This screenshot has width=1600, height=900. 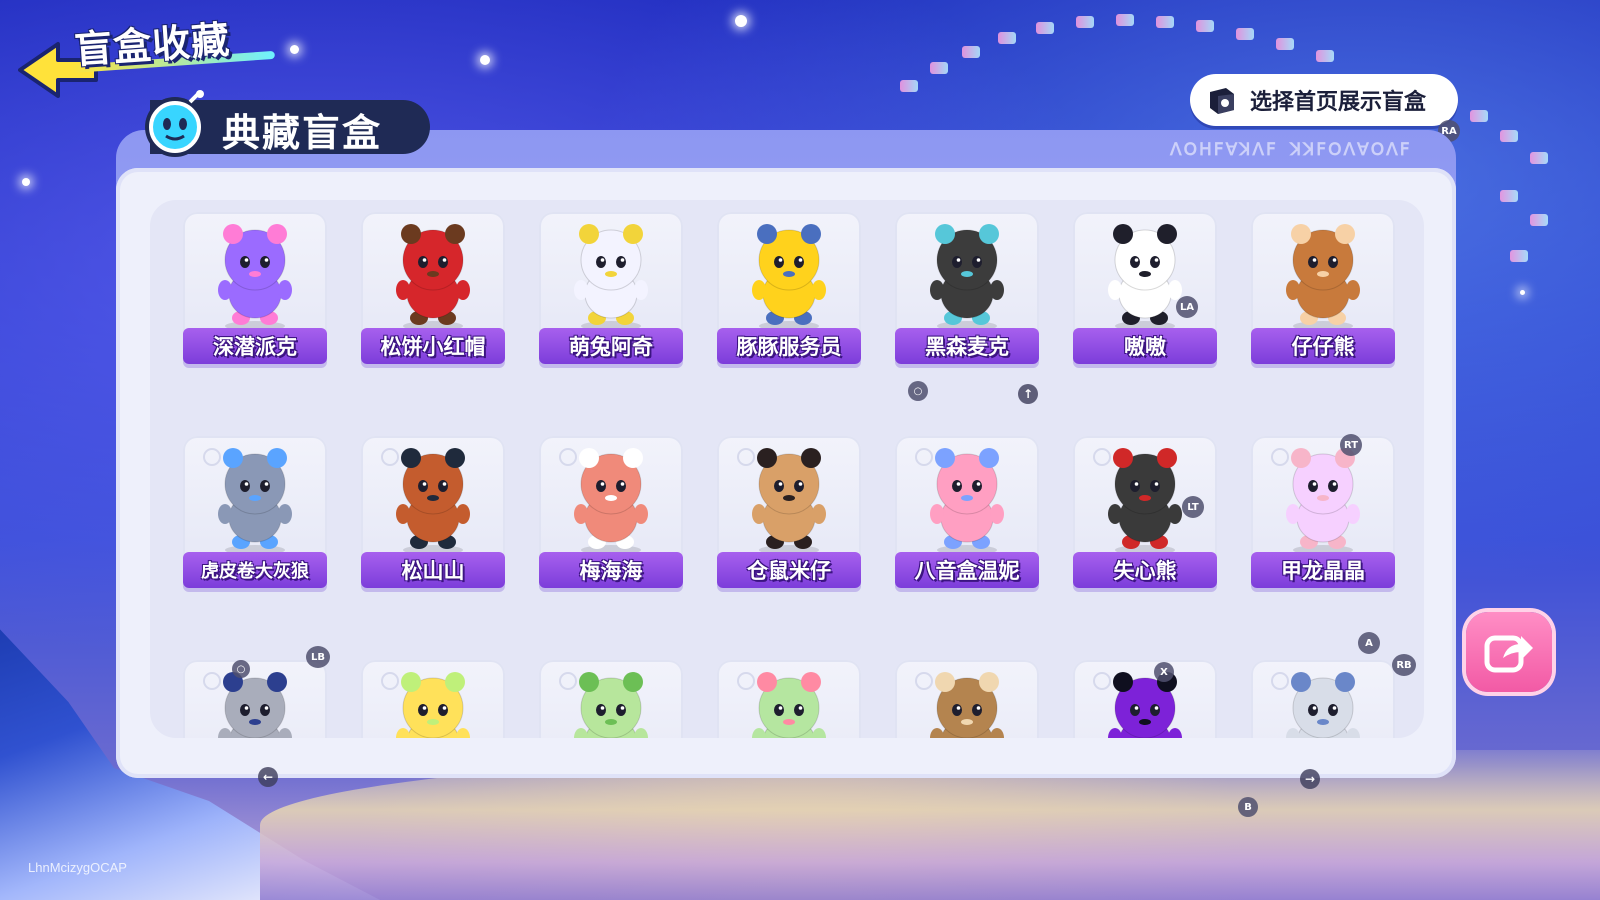 What do you see at coordinates (1187, 307) in the screenshot?
I see `la-hint-badge: LA` at bounding box center [1187, 307].